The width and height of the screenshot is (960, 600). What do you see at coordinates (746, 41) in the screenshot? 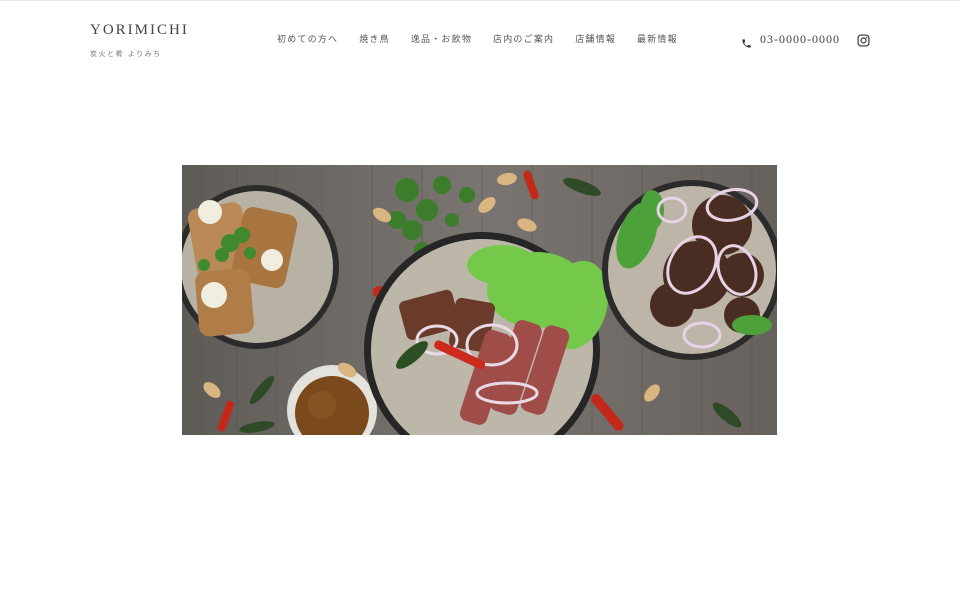
I see `phone-icon` at bounding box center [746, 41].